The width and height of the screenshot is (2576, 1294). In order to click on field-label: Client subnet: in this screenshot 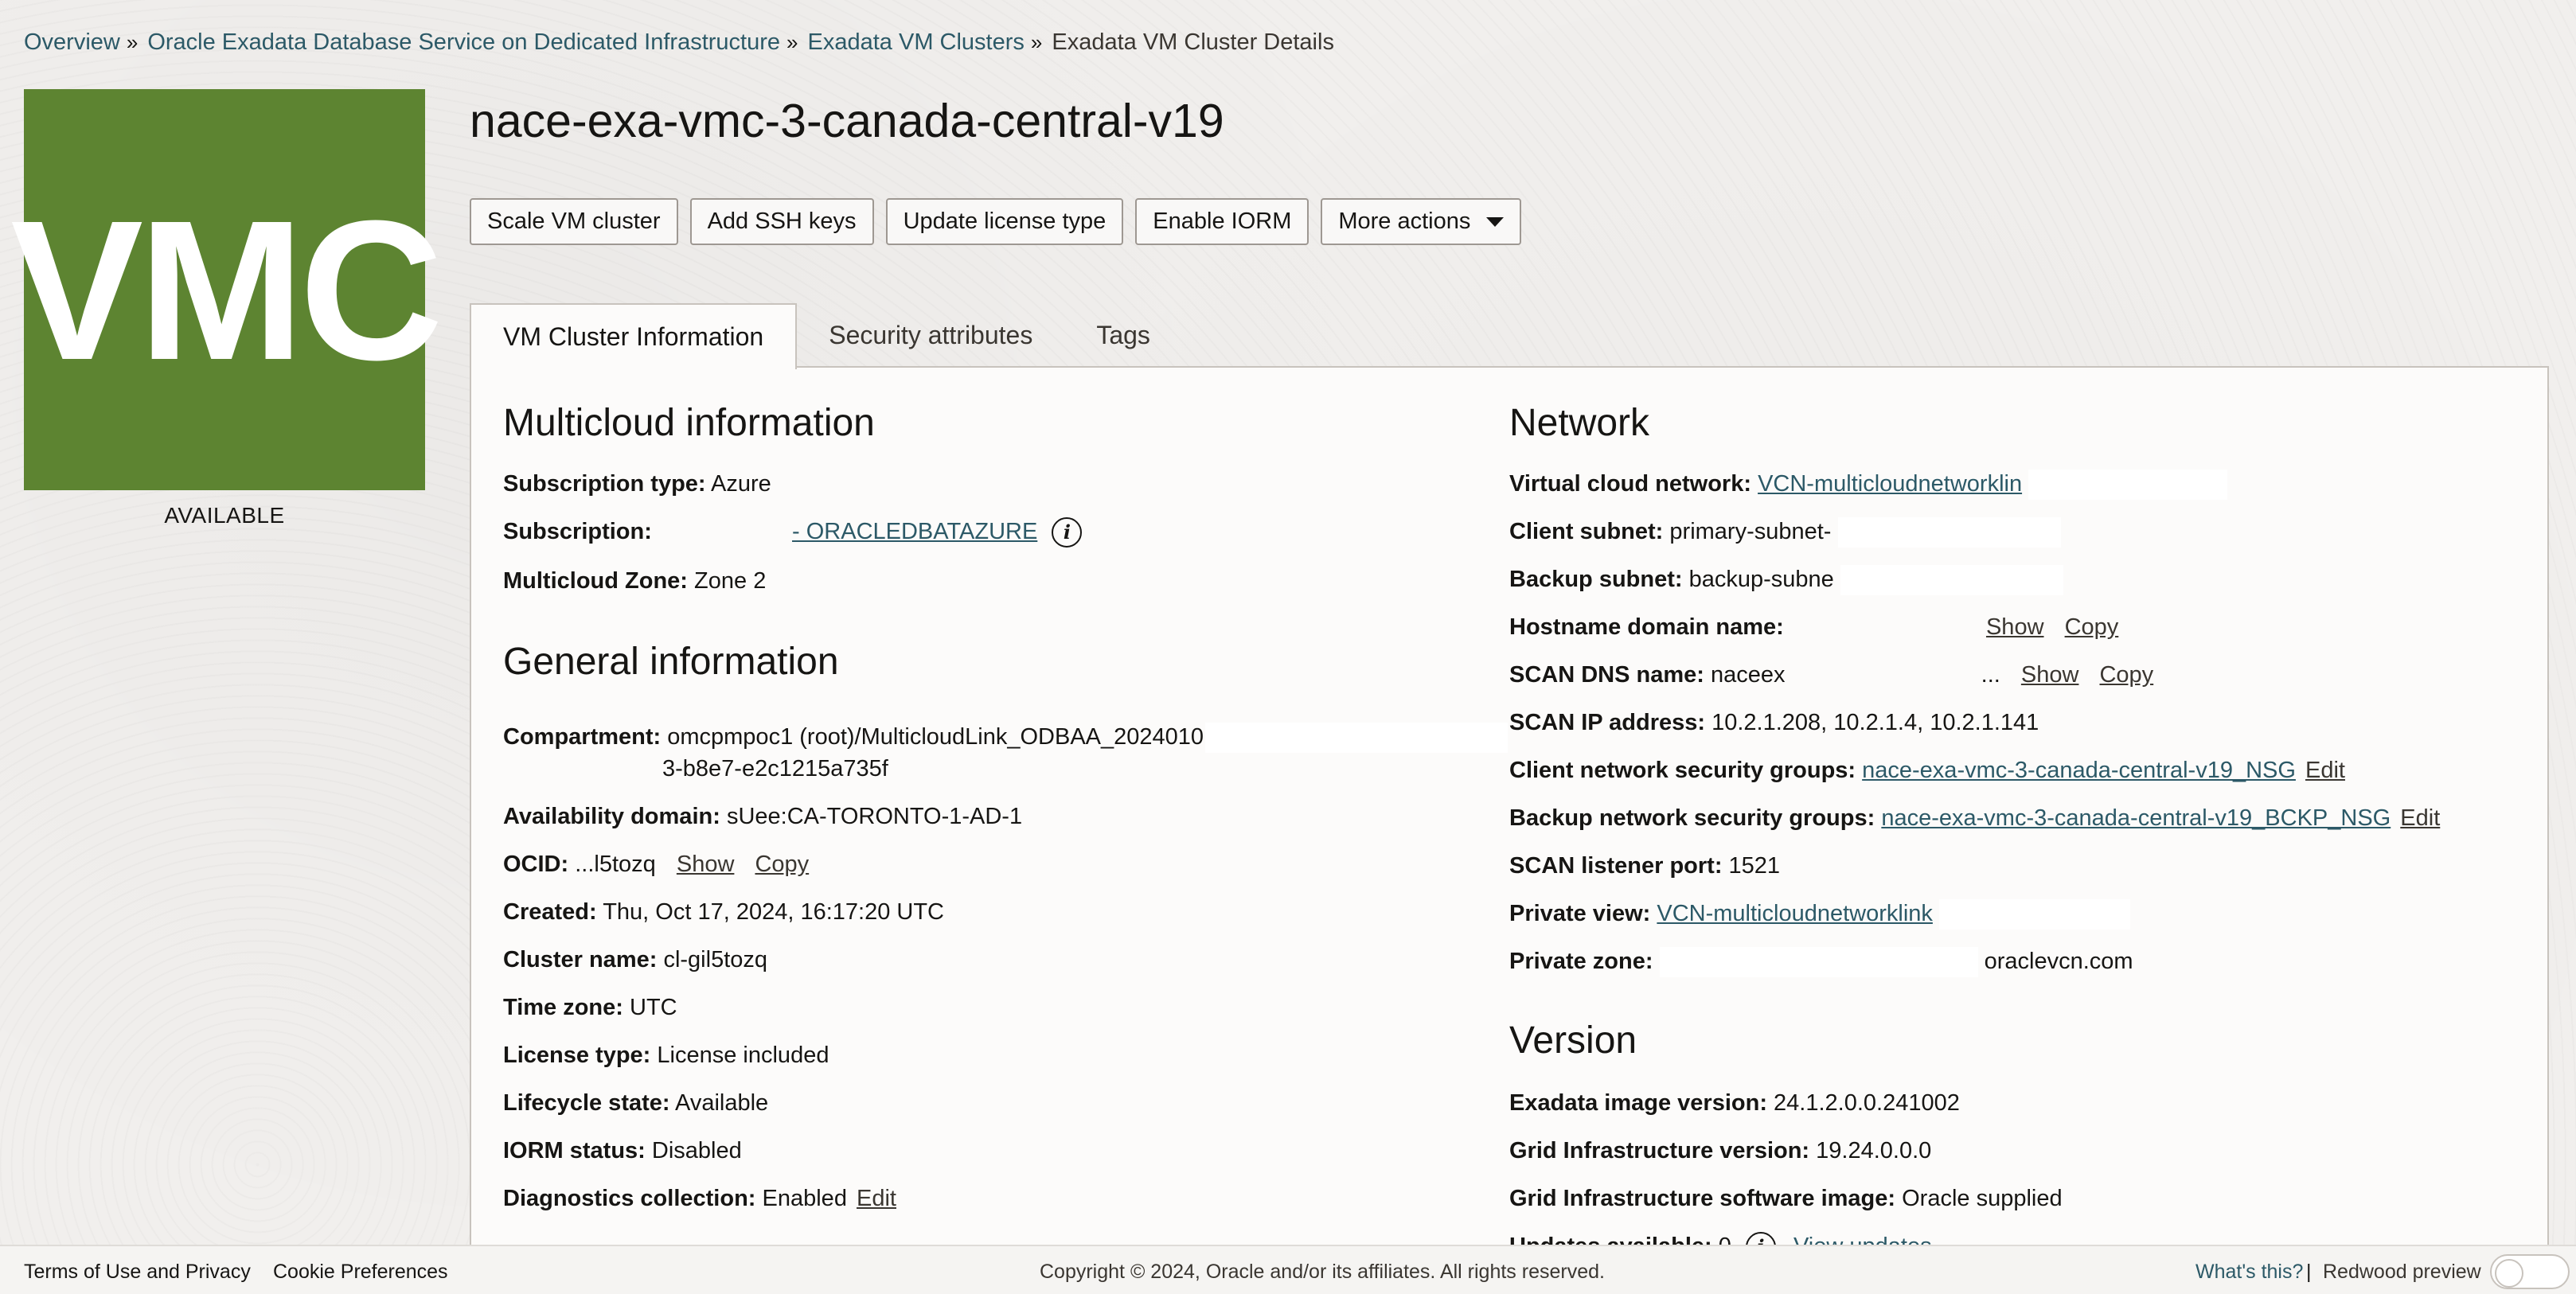, I will do `click(1586, 531)`.